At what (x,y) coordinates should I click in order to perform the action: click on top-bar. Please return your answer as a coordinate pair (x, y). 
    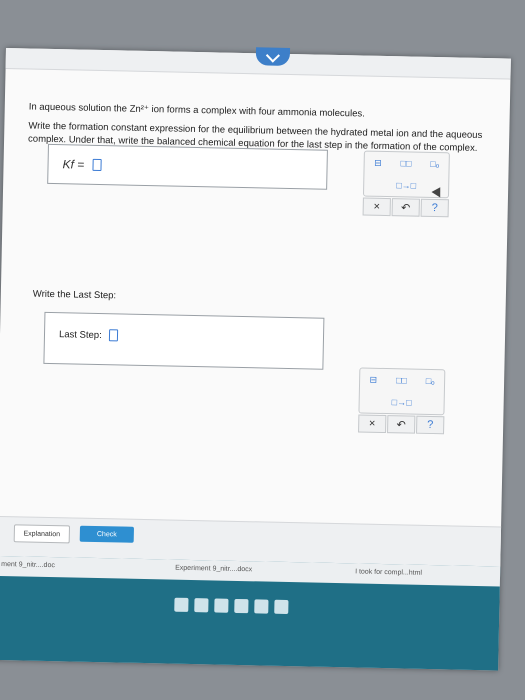
    Looking at the image, I should click on (258, 63).